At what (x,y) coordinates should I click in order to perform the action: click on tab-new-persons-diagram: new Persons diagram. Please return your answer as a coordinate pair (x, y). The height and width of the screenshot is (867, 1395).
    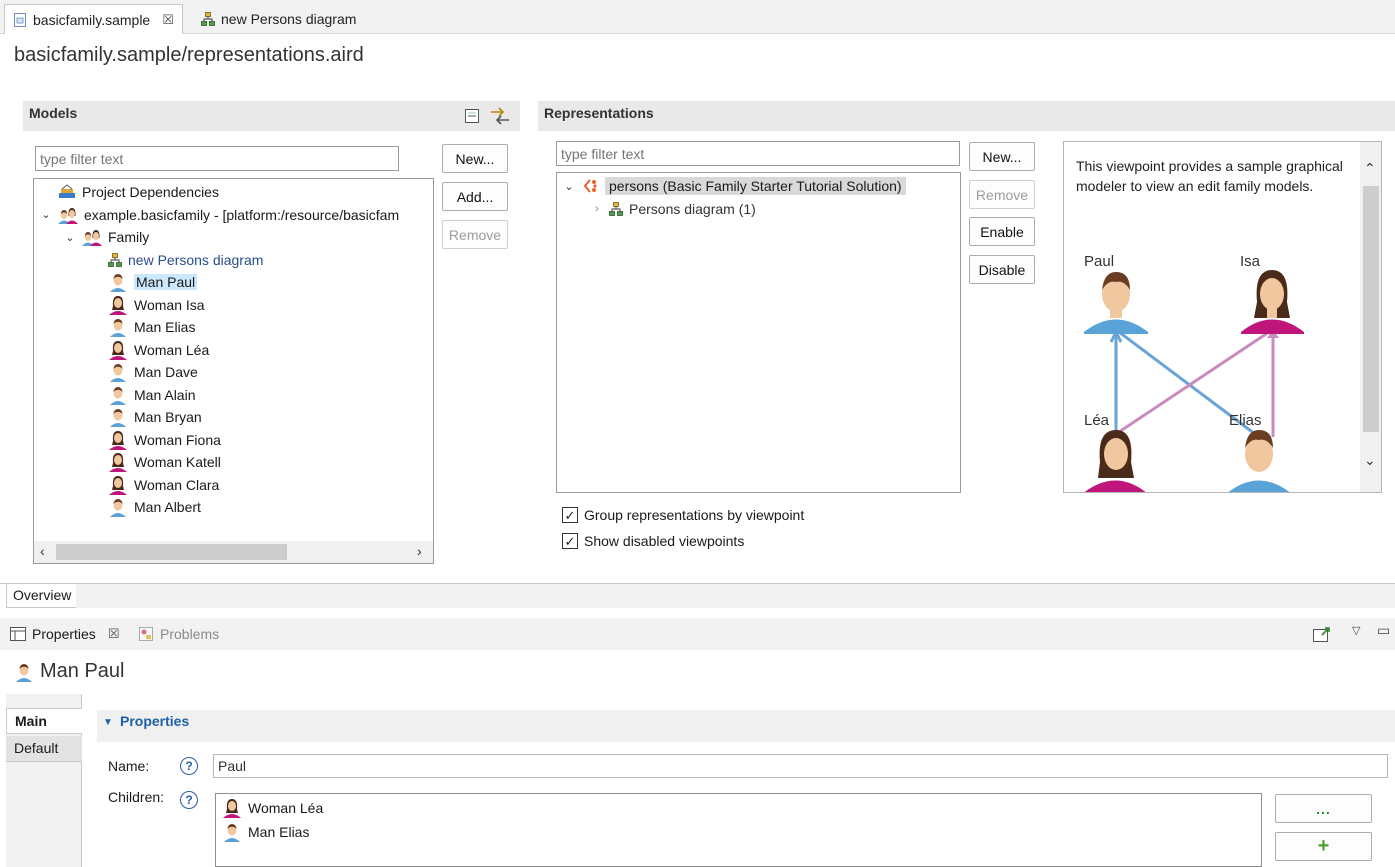
    Looking at the image, I should click on (278, 19).